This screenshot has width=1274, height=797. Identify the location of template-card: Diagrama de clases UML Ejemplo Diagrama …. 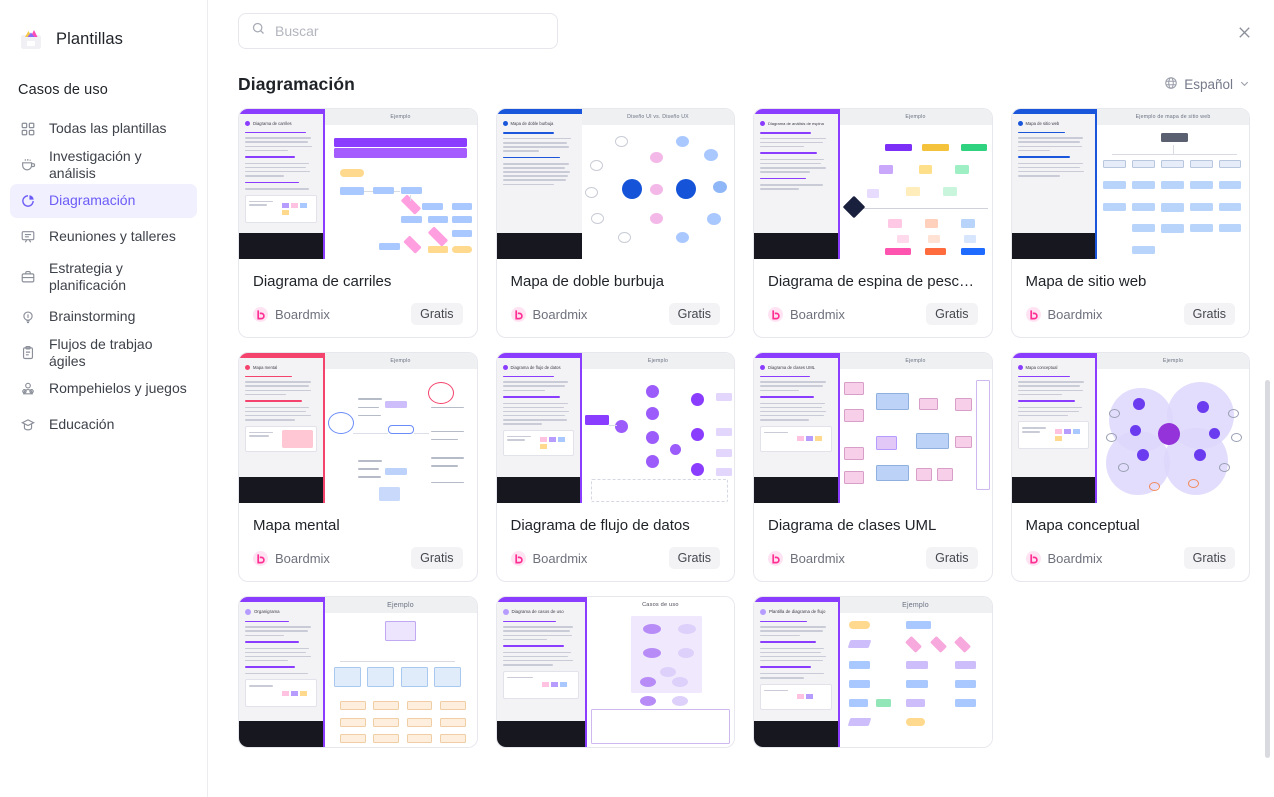
(873, 467).